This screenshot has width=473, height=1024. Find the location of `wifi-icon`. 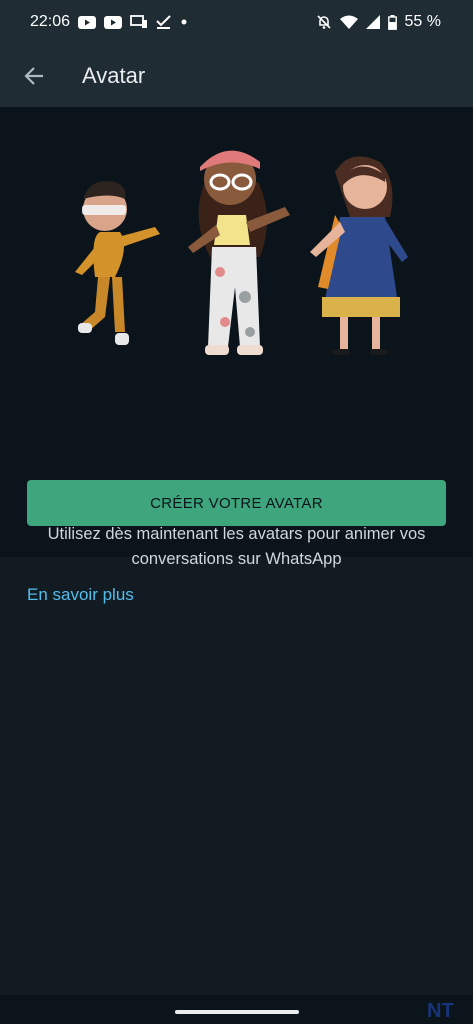

wifi-icon is located at coordinates (348, 22).